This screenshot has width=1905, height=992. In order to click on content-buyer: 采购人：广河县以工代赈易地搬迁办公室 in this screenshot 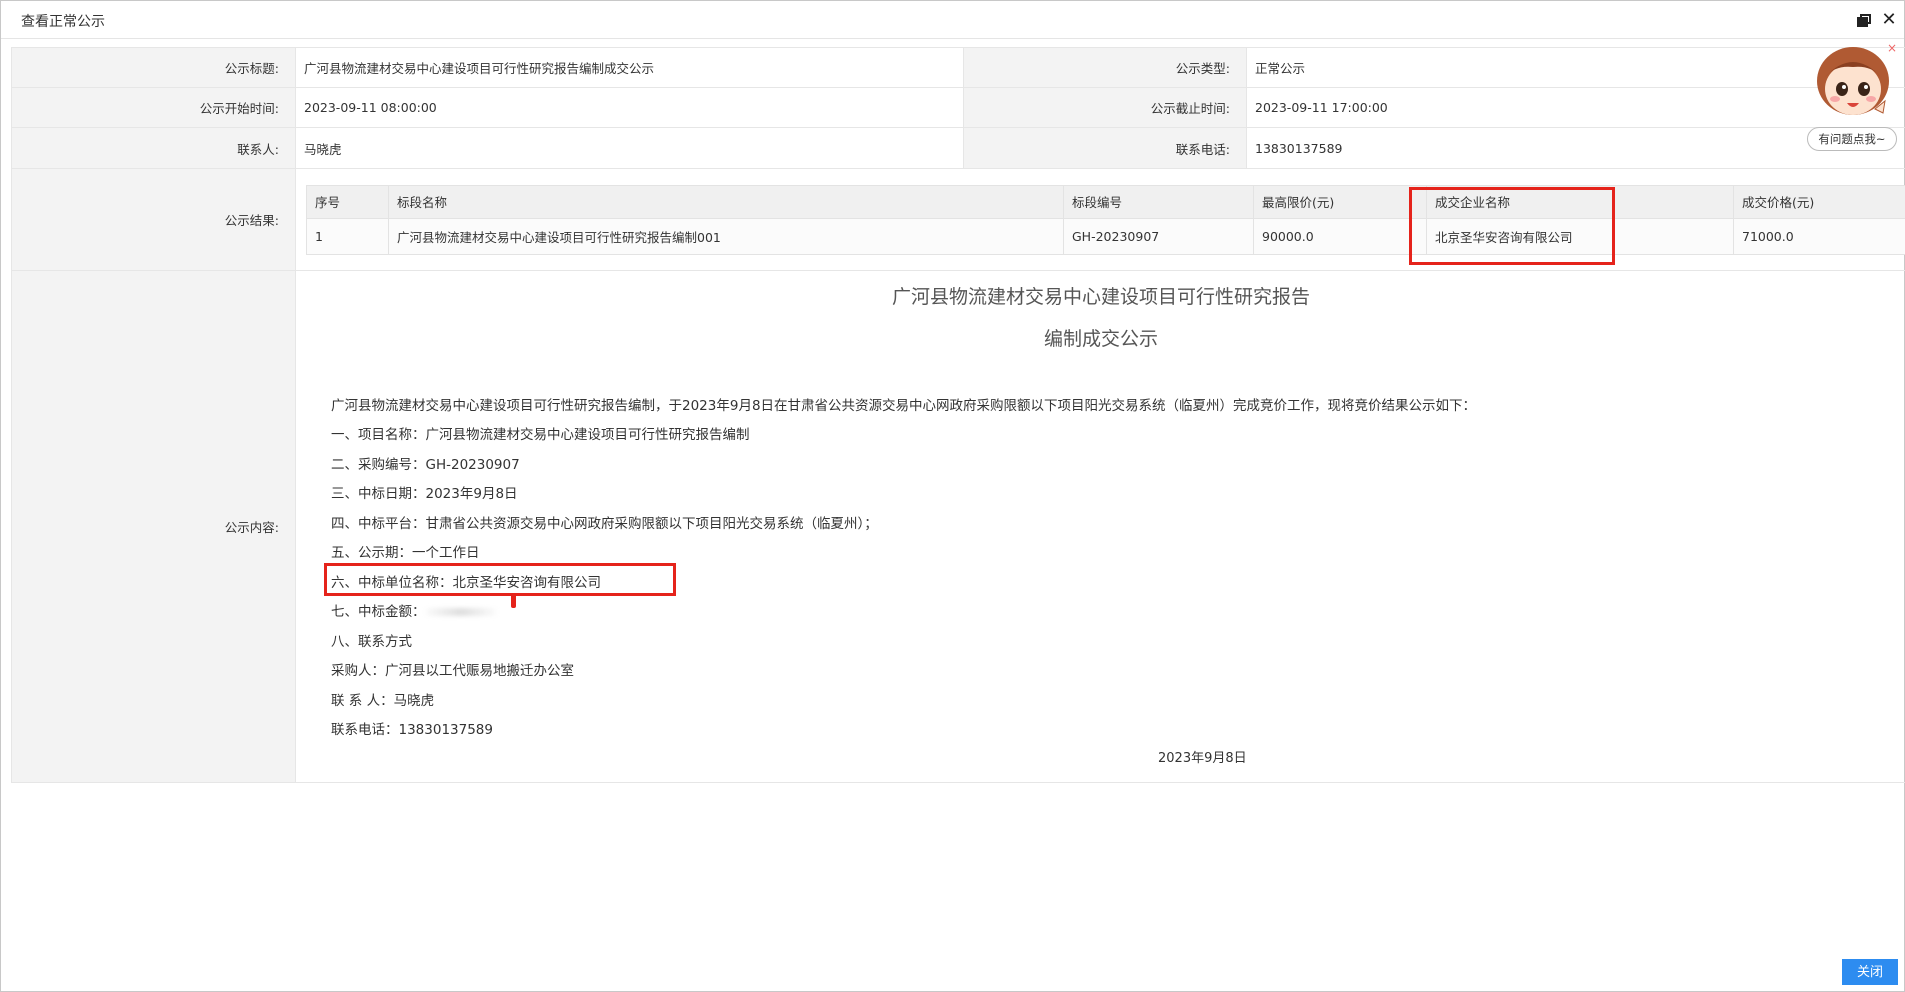, I will do `click(452, 671)`.